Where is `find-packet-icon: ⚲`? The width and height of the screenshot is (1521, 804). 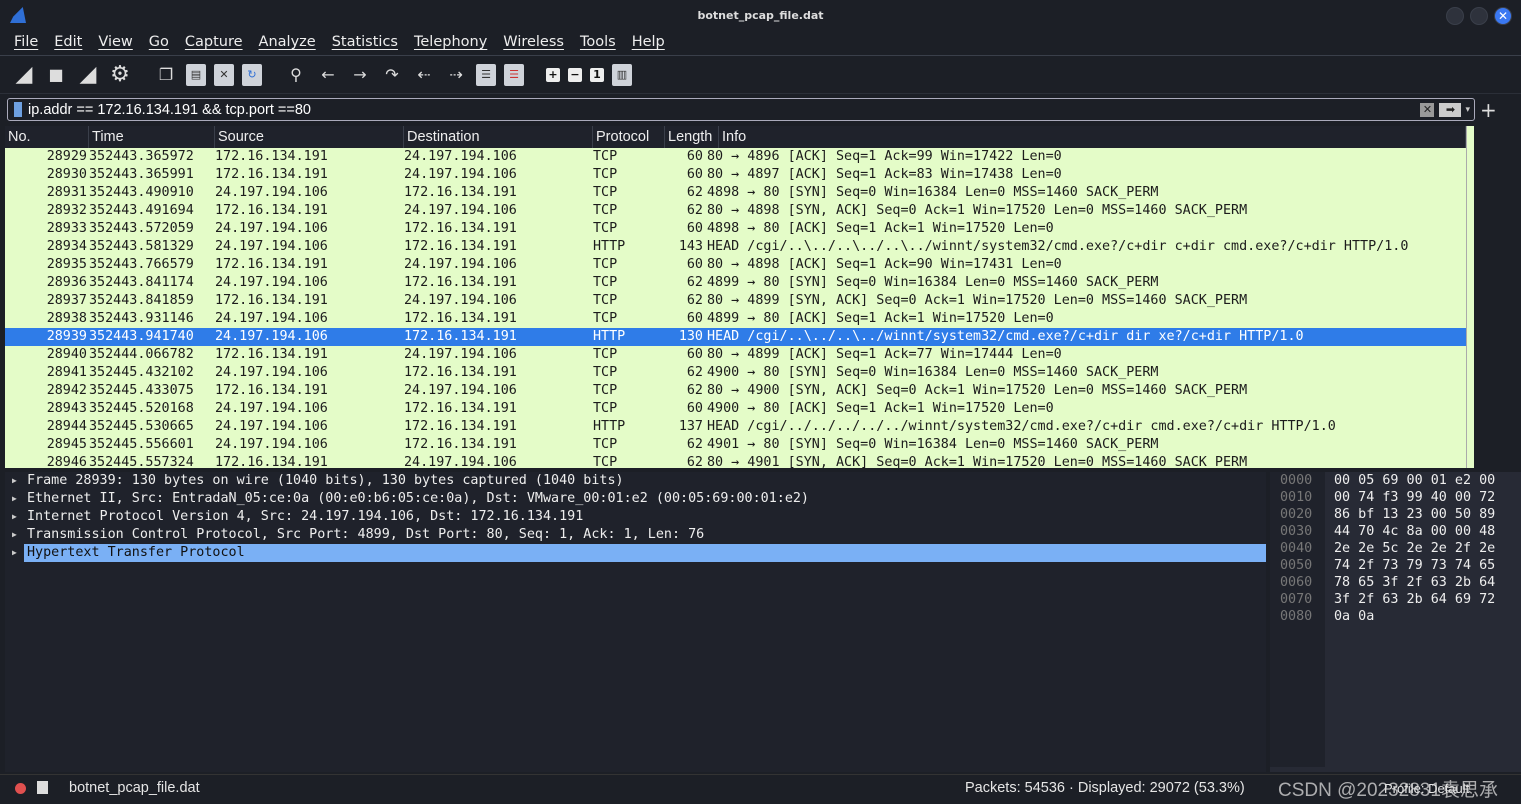
find-packet-icon: ⚲ is located at coordinates (296, 75).